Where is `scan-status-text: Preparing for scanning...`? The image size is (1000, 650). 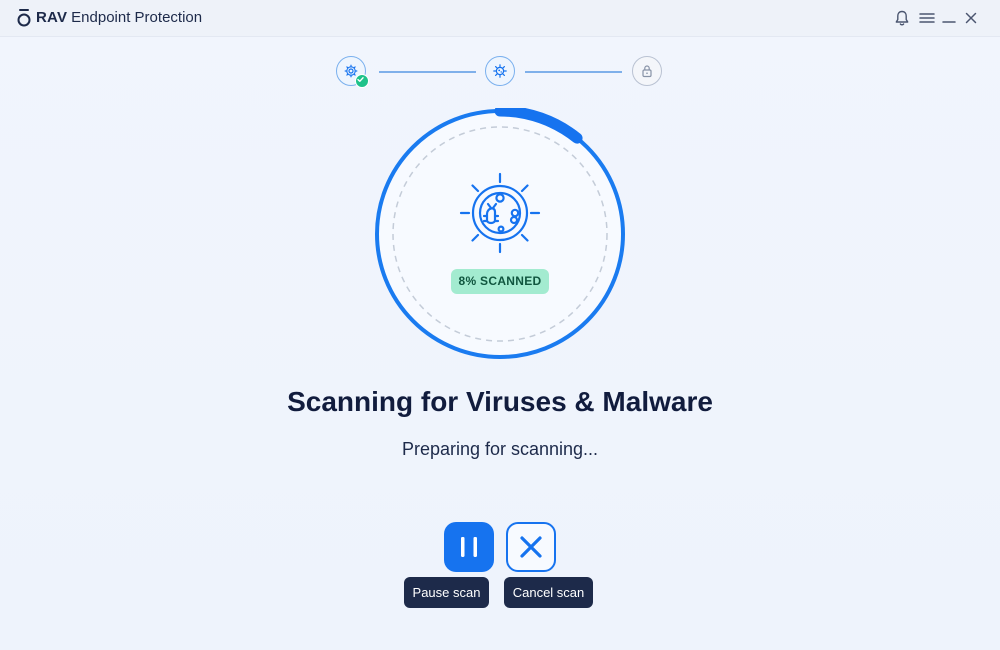
scan-status-text: Preparing for scanning... is located at coordinates (500, 449).